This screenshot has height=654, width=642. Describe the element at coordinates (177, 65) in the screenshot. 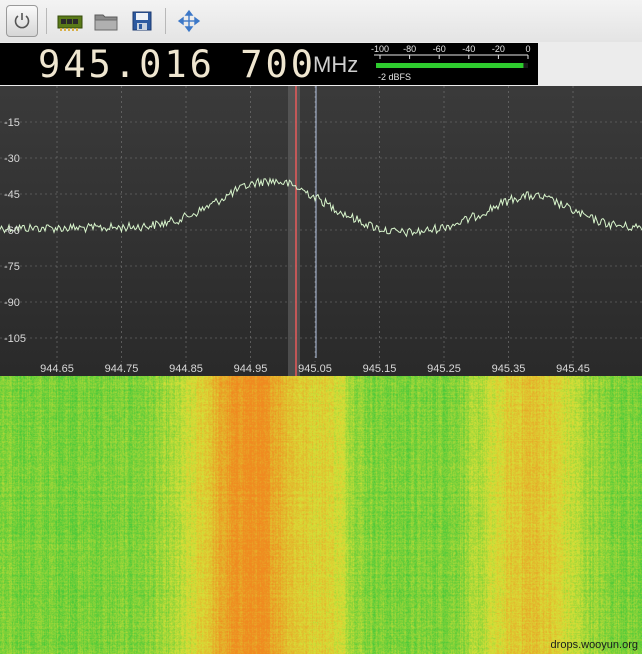

I see `frequency-digits: 945.016 700` at that location.